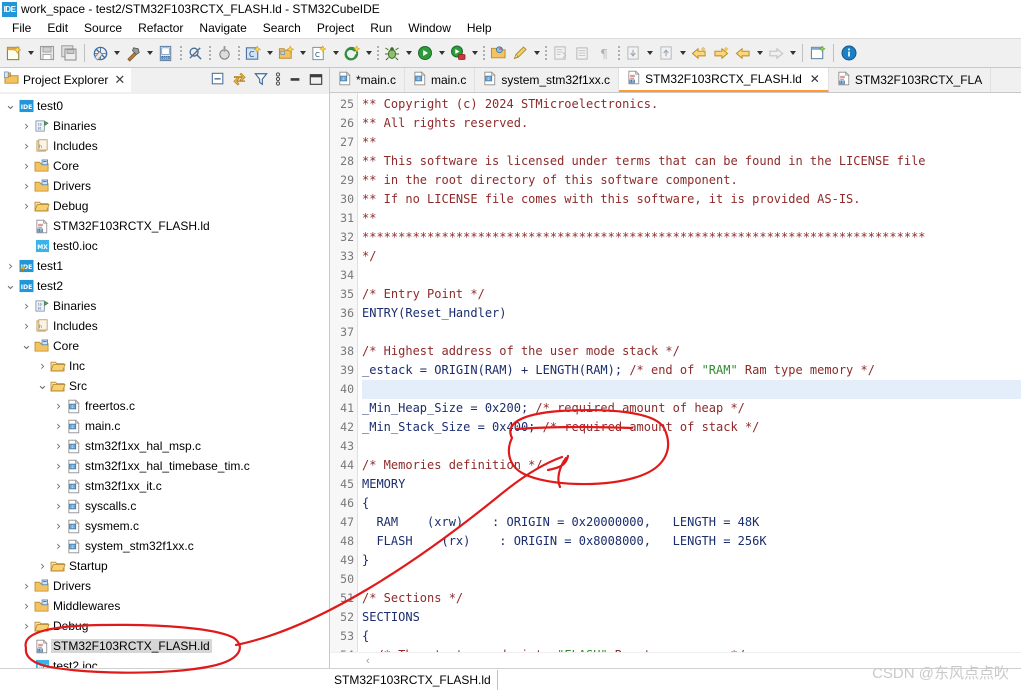  I want to click on project-explorer-tab: Project Explorer ✕, so click(66, 80).